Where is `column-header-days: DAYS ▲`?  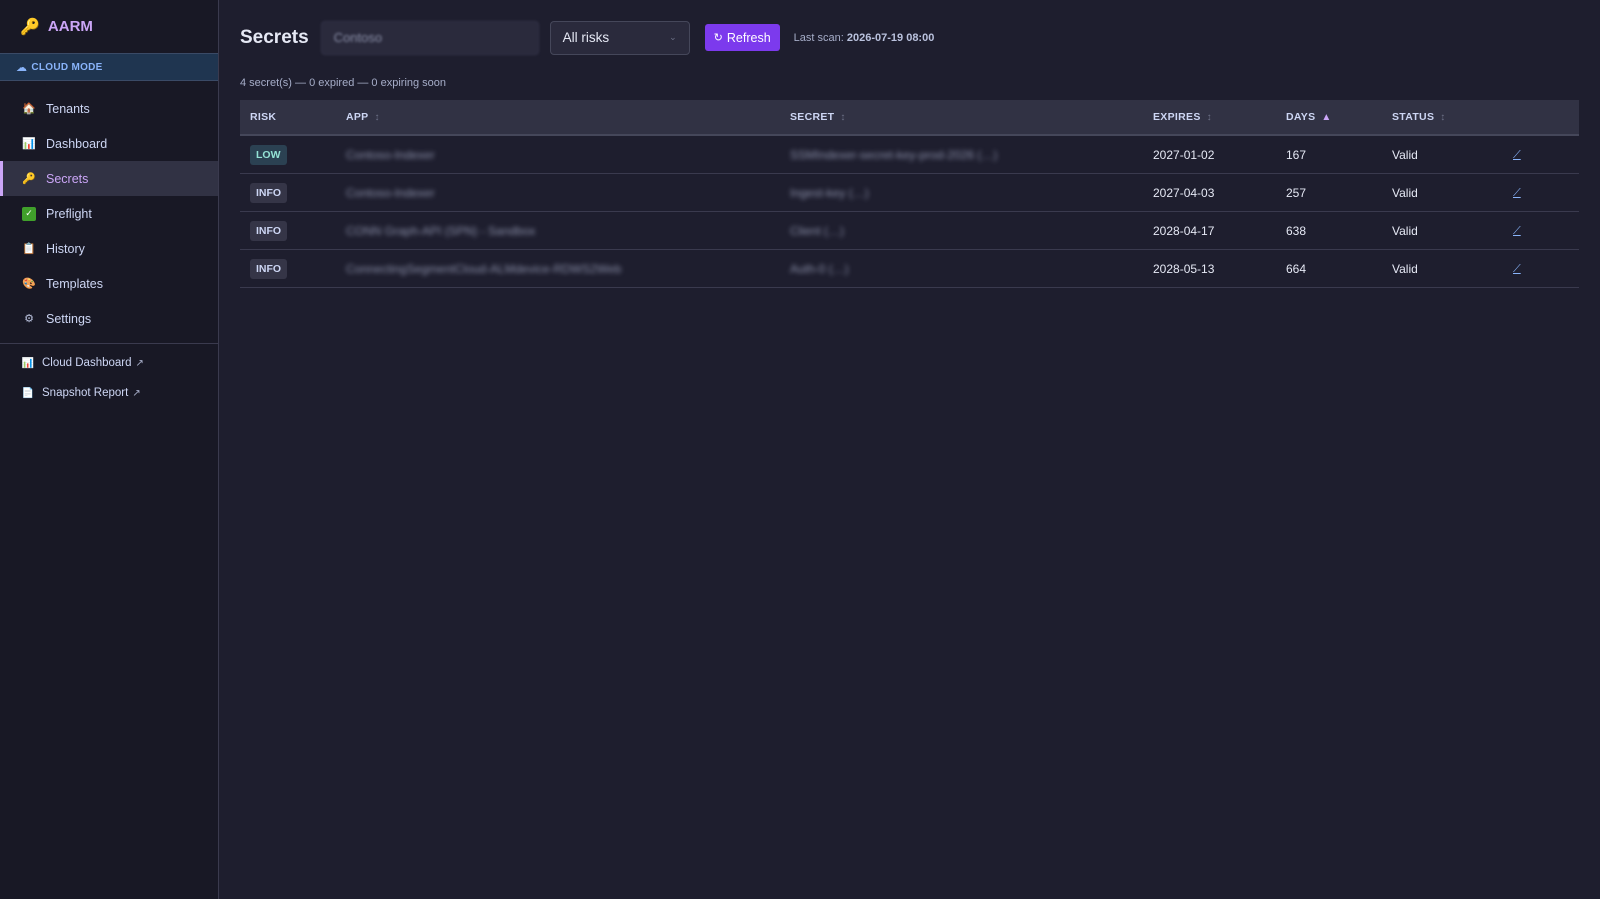
column-header-days: DAYS ▲ is located at coordinates (1329, 118).